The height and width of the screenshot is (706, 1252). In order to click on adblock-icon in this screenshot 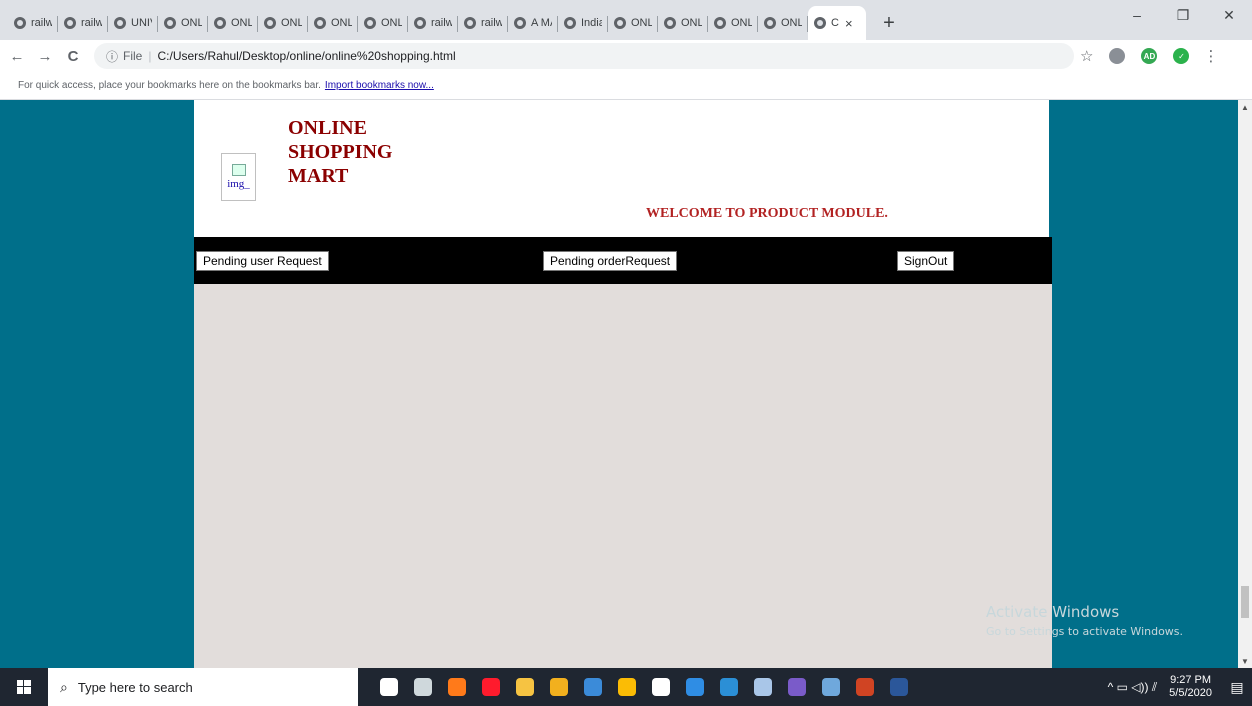, I will do `click(1117, 56)`.